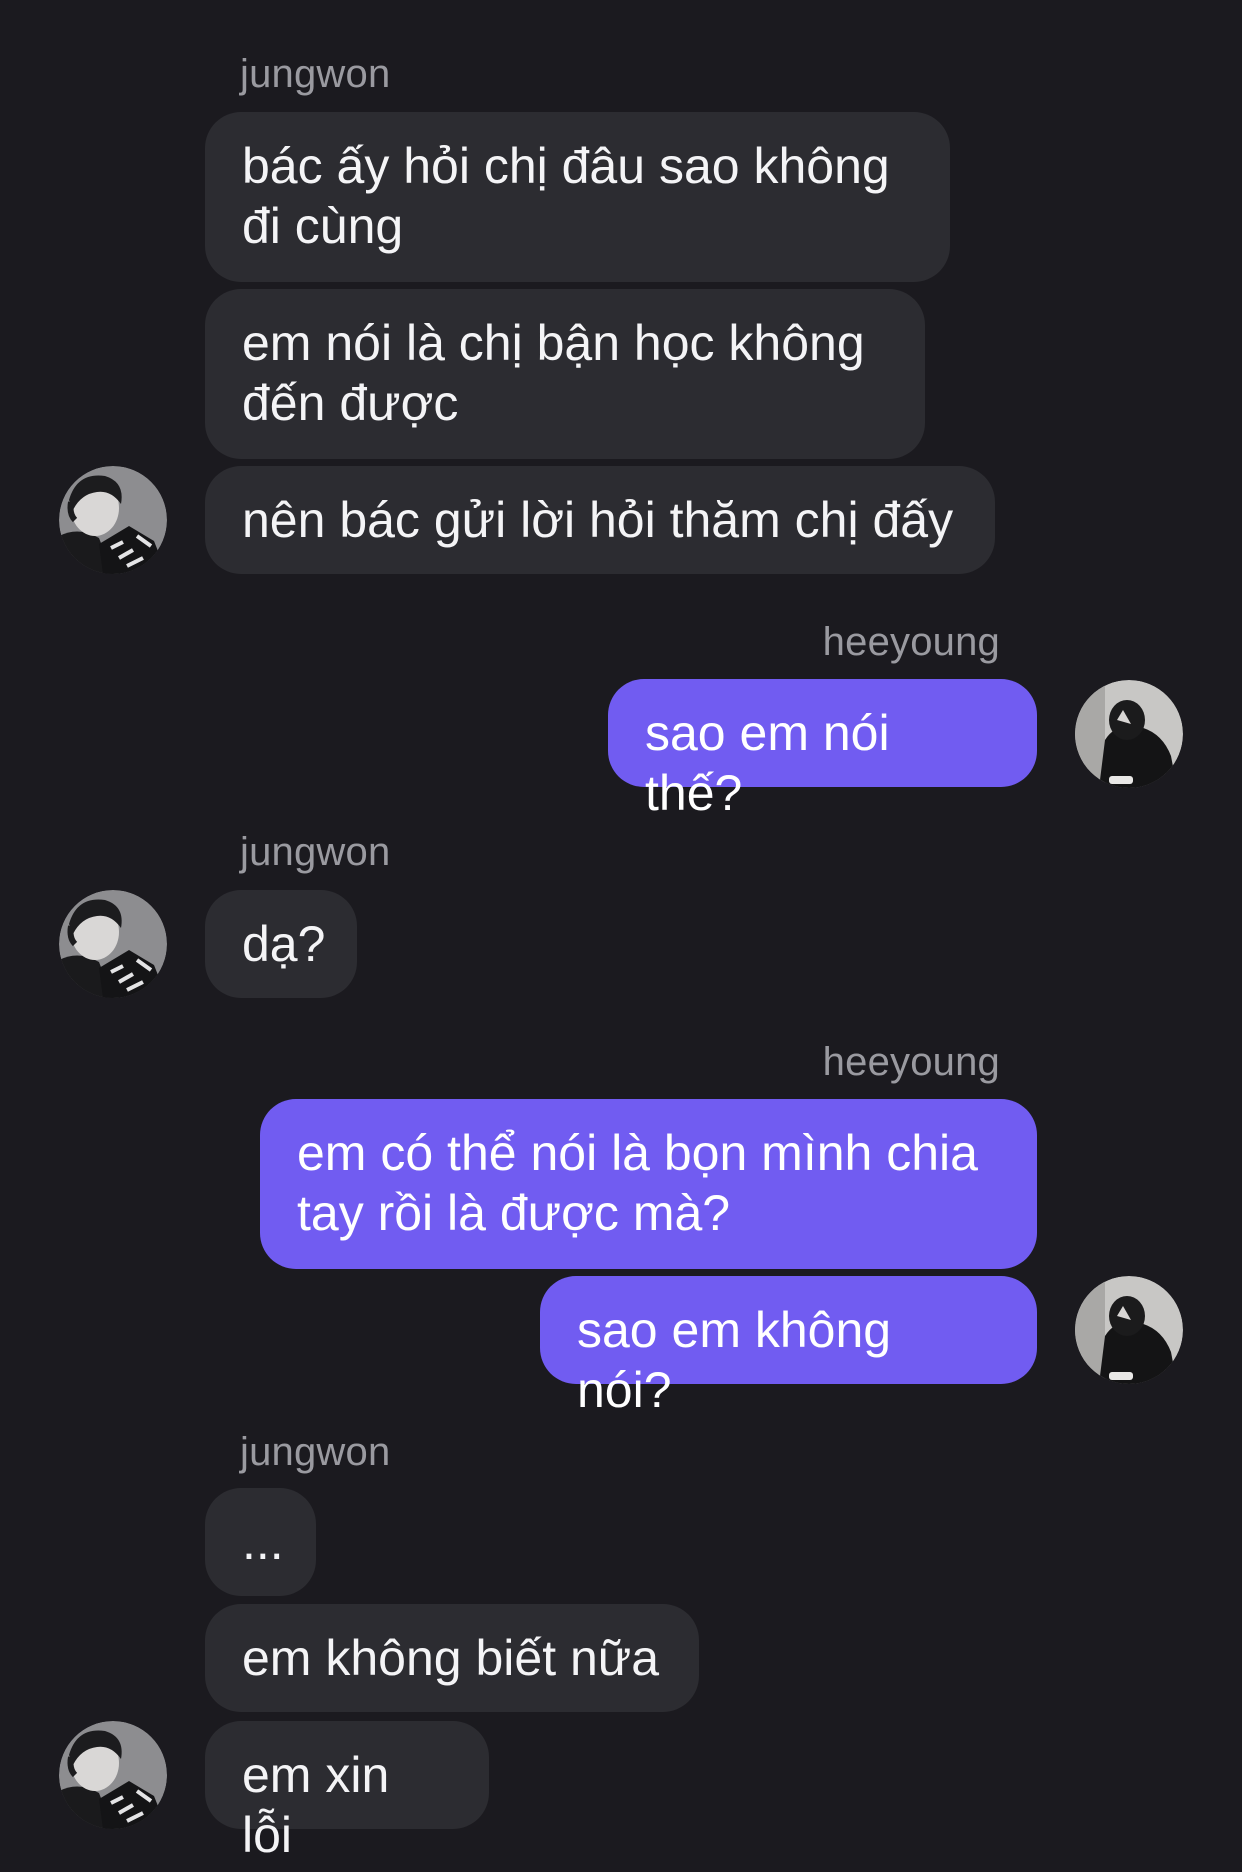  What do you see at coordinates (316, 1805) in the screenshot?
I see `message-text: em xin lỗi` at bounding box center [316, 1805].